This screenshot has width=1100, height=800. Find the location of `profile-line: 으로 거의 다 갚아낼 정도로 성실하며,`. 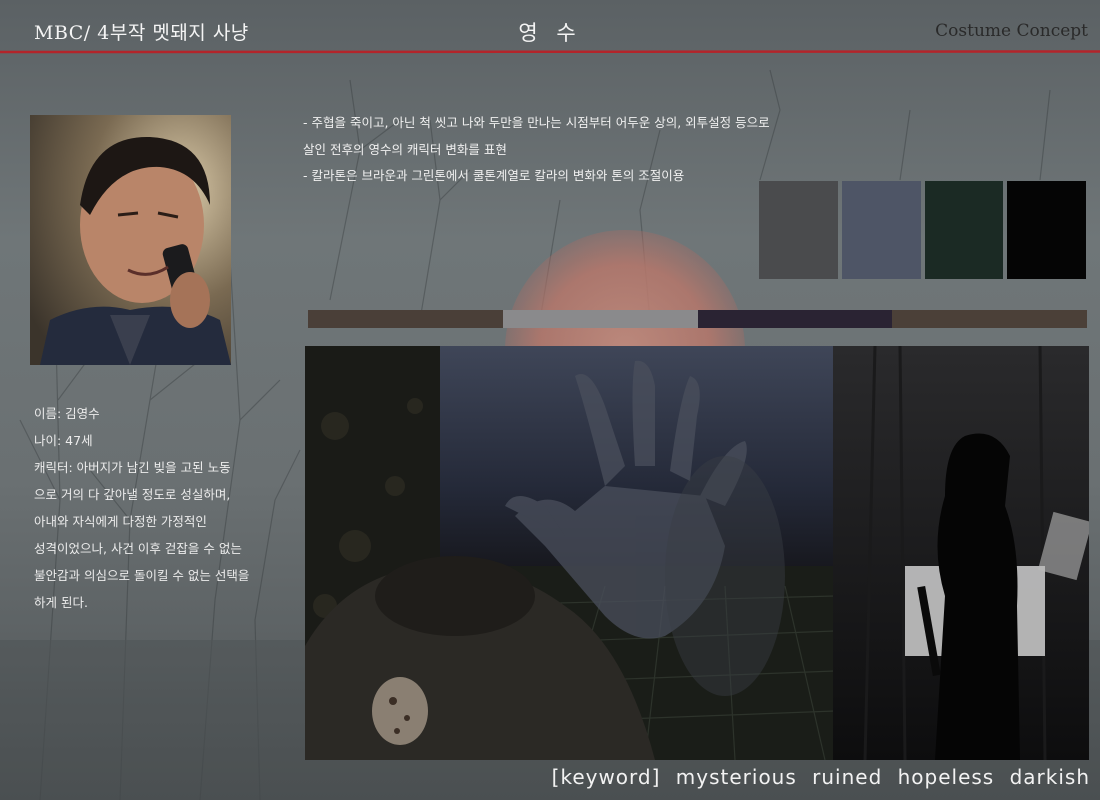

profile-line: 으로 거의 다 갚아낼 정도로 성실하며, is located at coordinates (132, 494).